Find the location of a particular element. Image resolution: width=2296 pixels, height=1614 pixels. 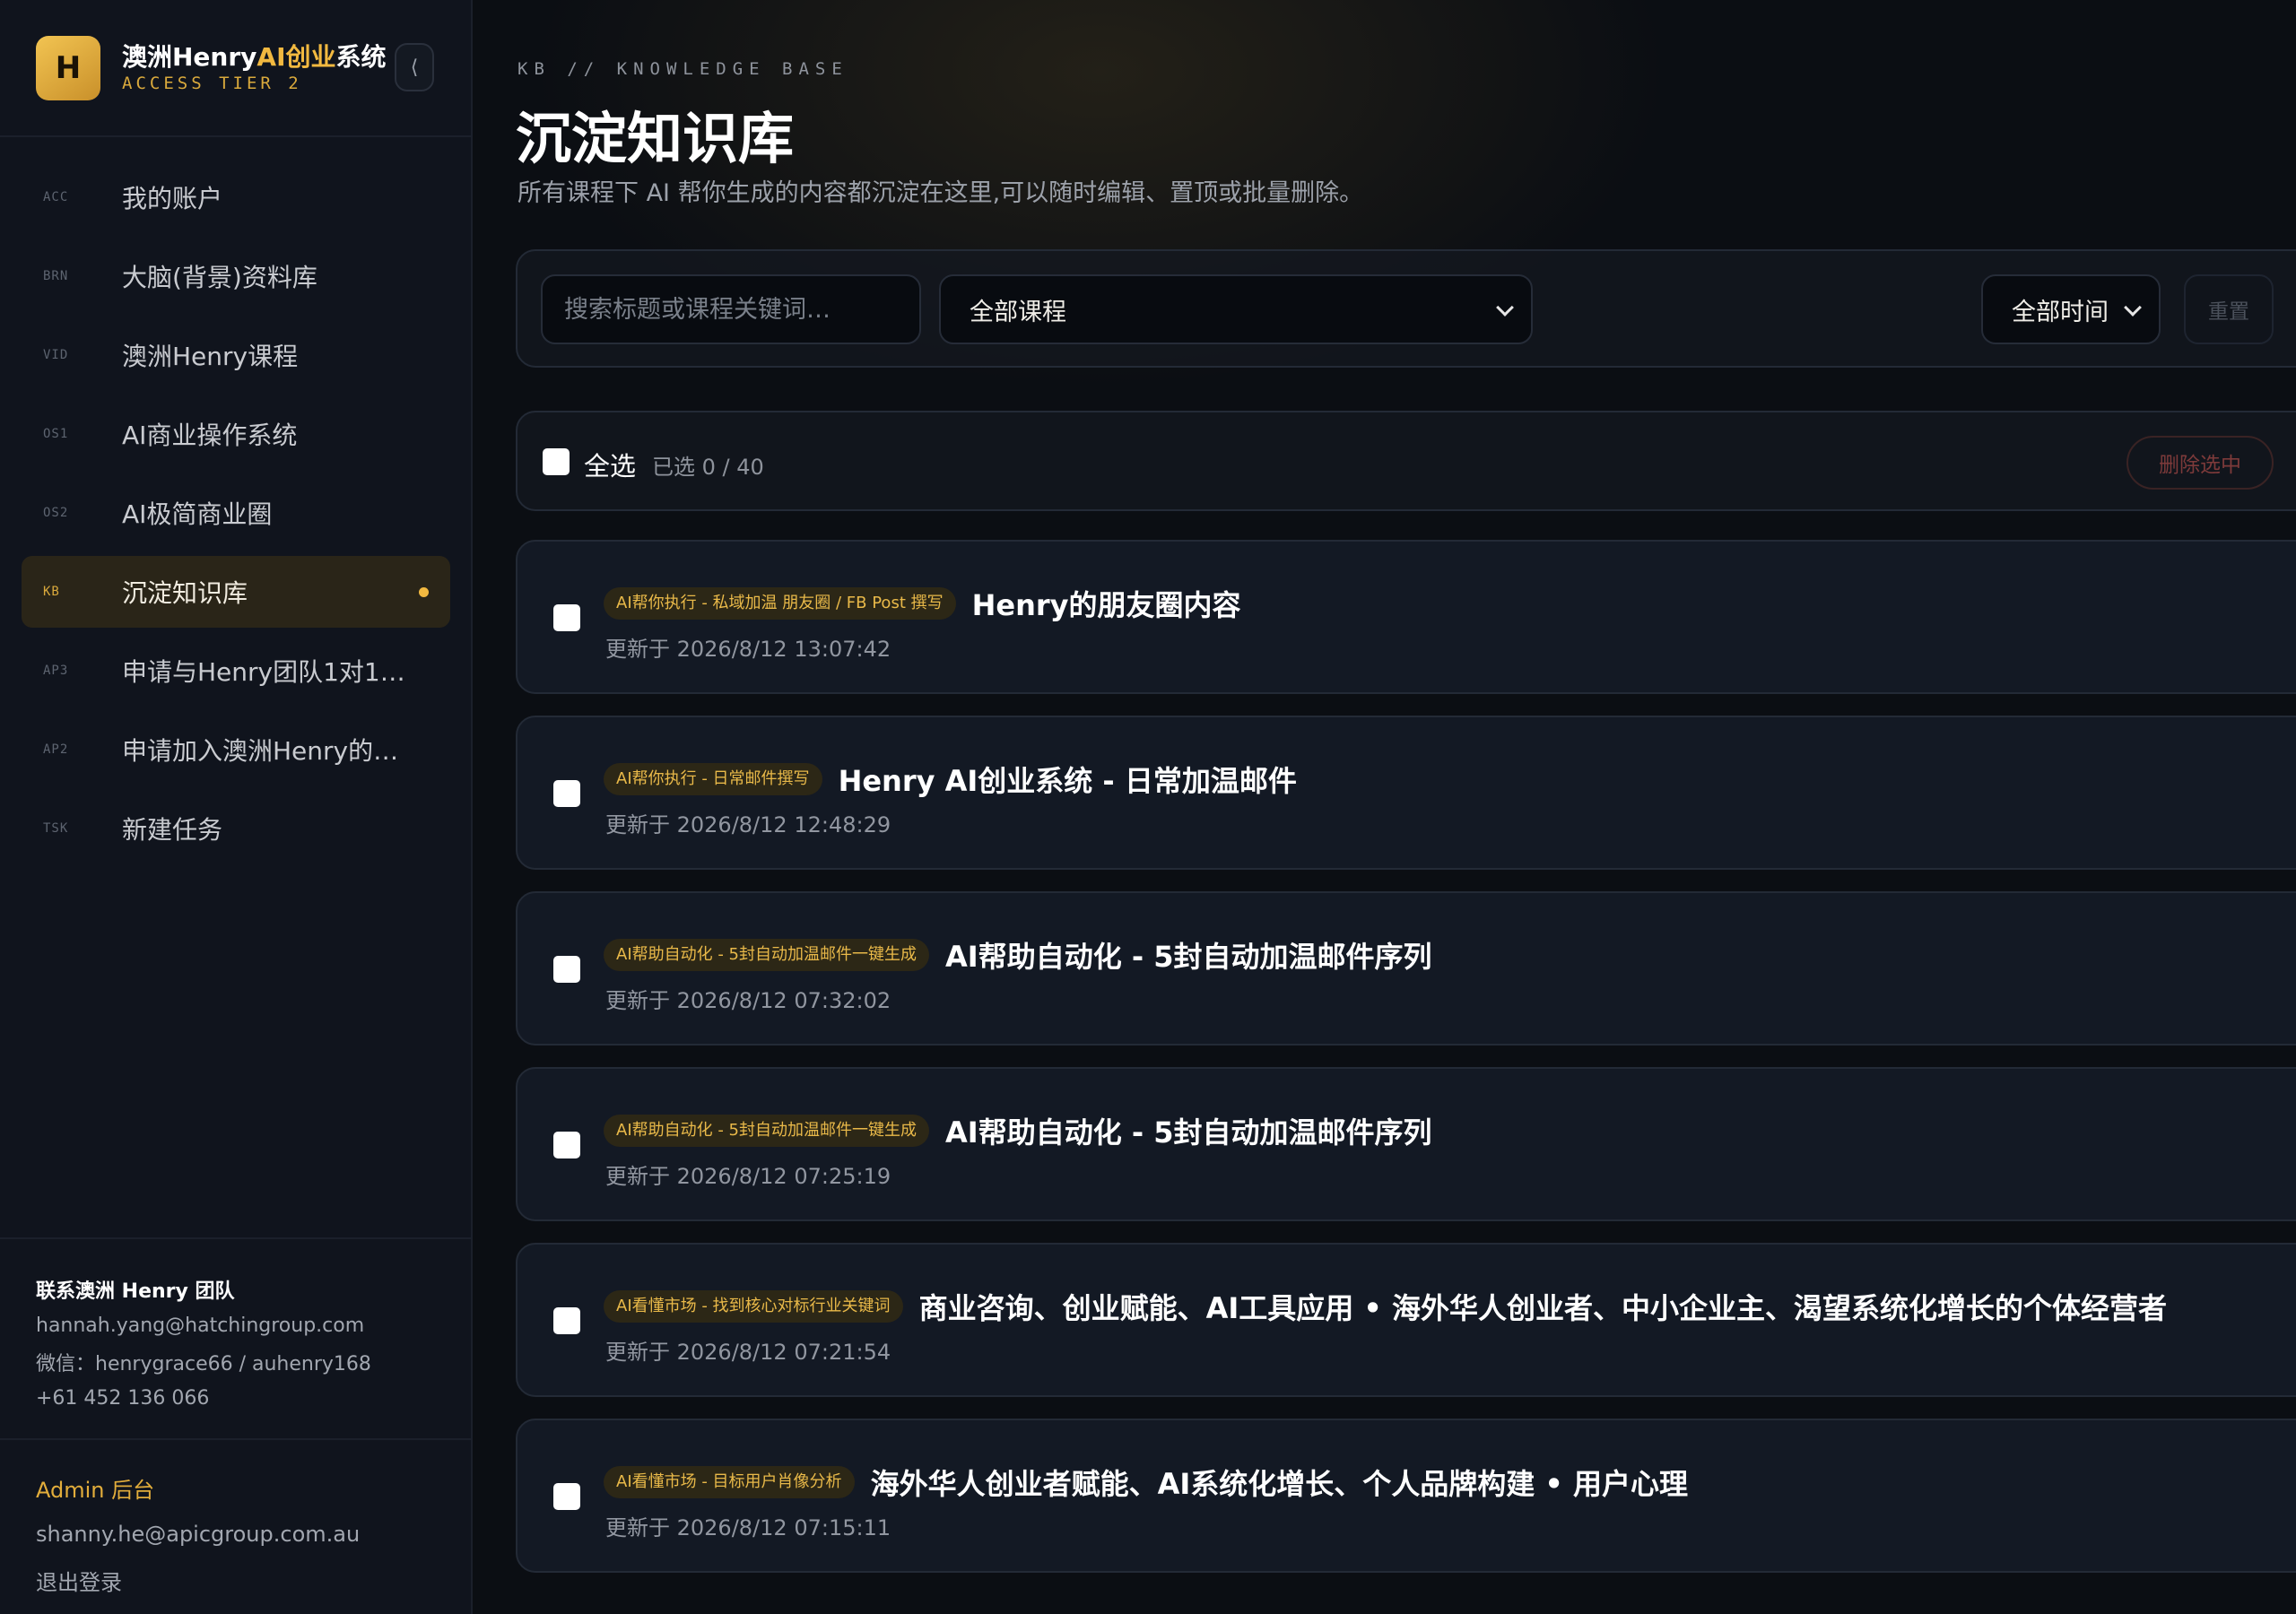

sidebar-item-label: AI极简商业圈 is located at coordinates (197, 514).